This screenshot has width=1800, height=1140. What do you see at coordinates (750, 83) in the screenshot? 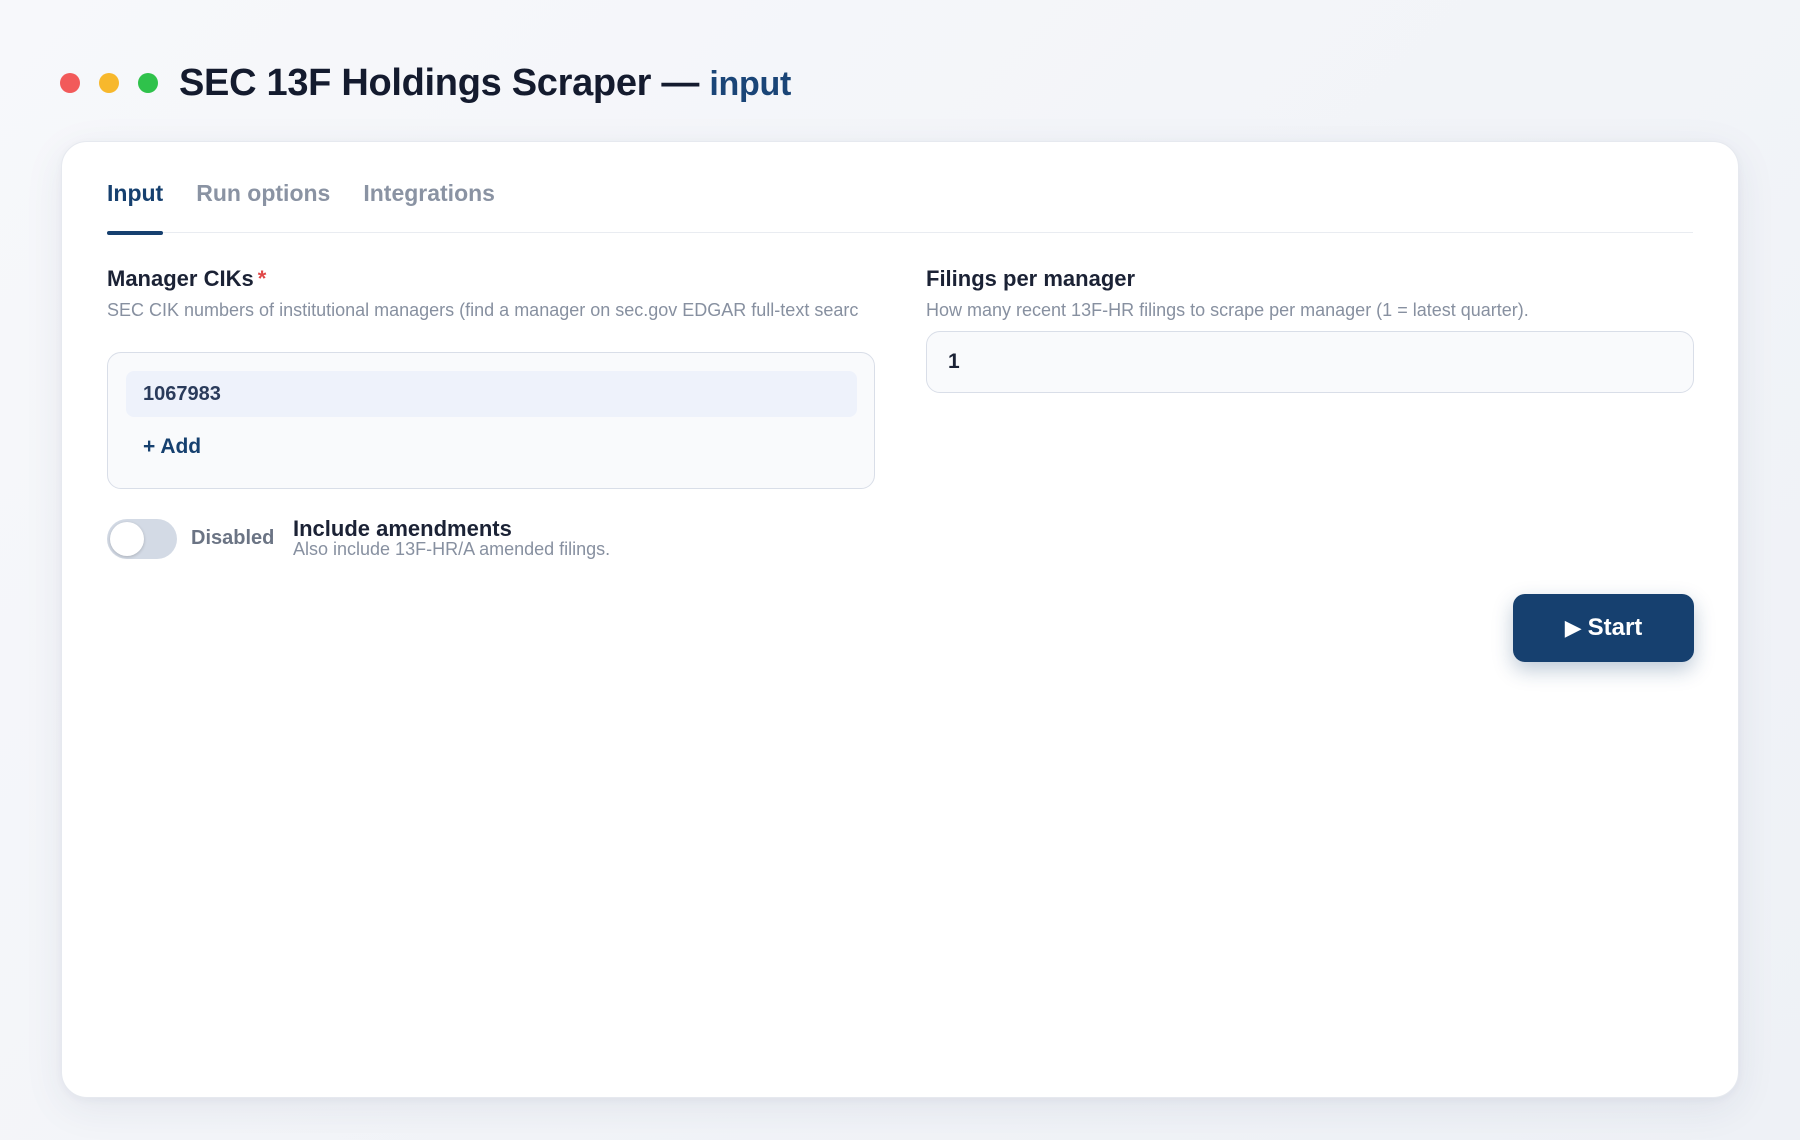
I see `page-subtitle: input` at bounding box center [750, 83].